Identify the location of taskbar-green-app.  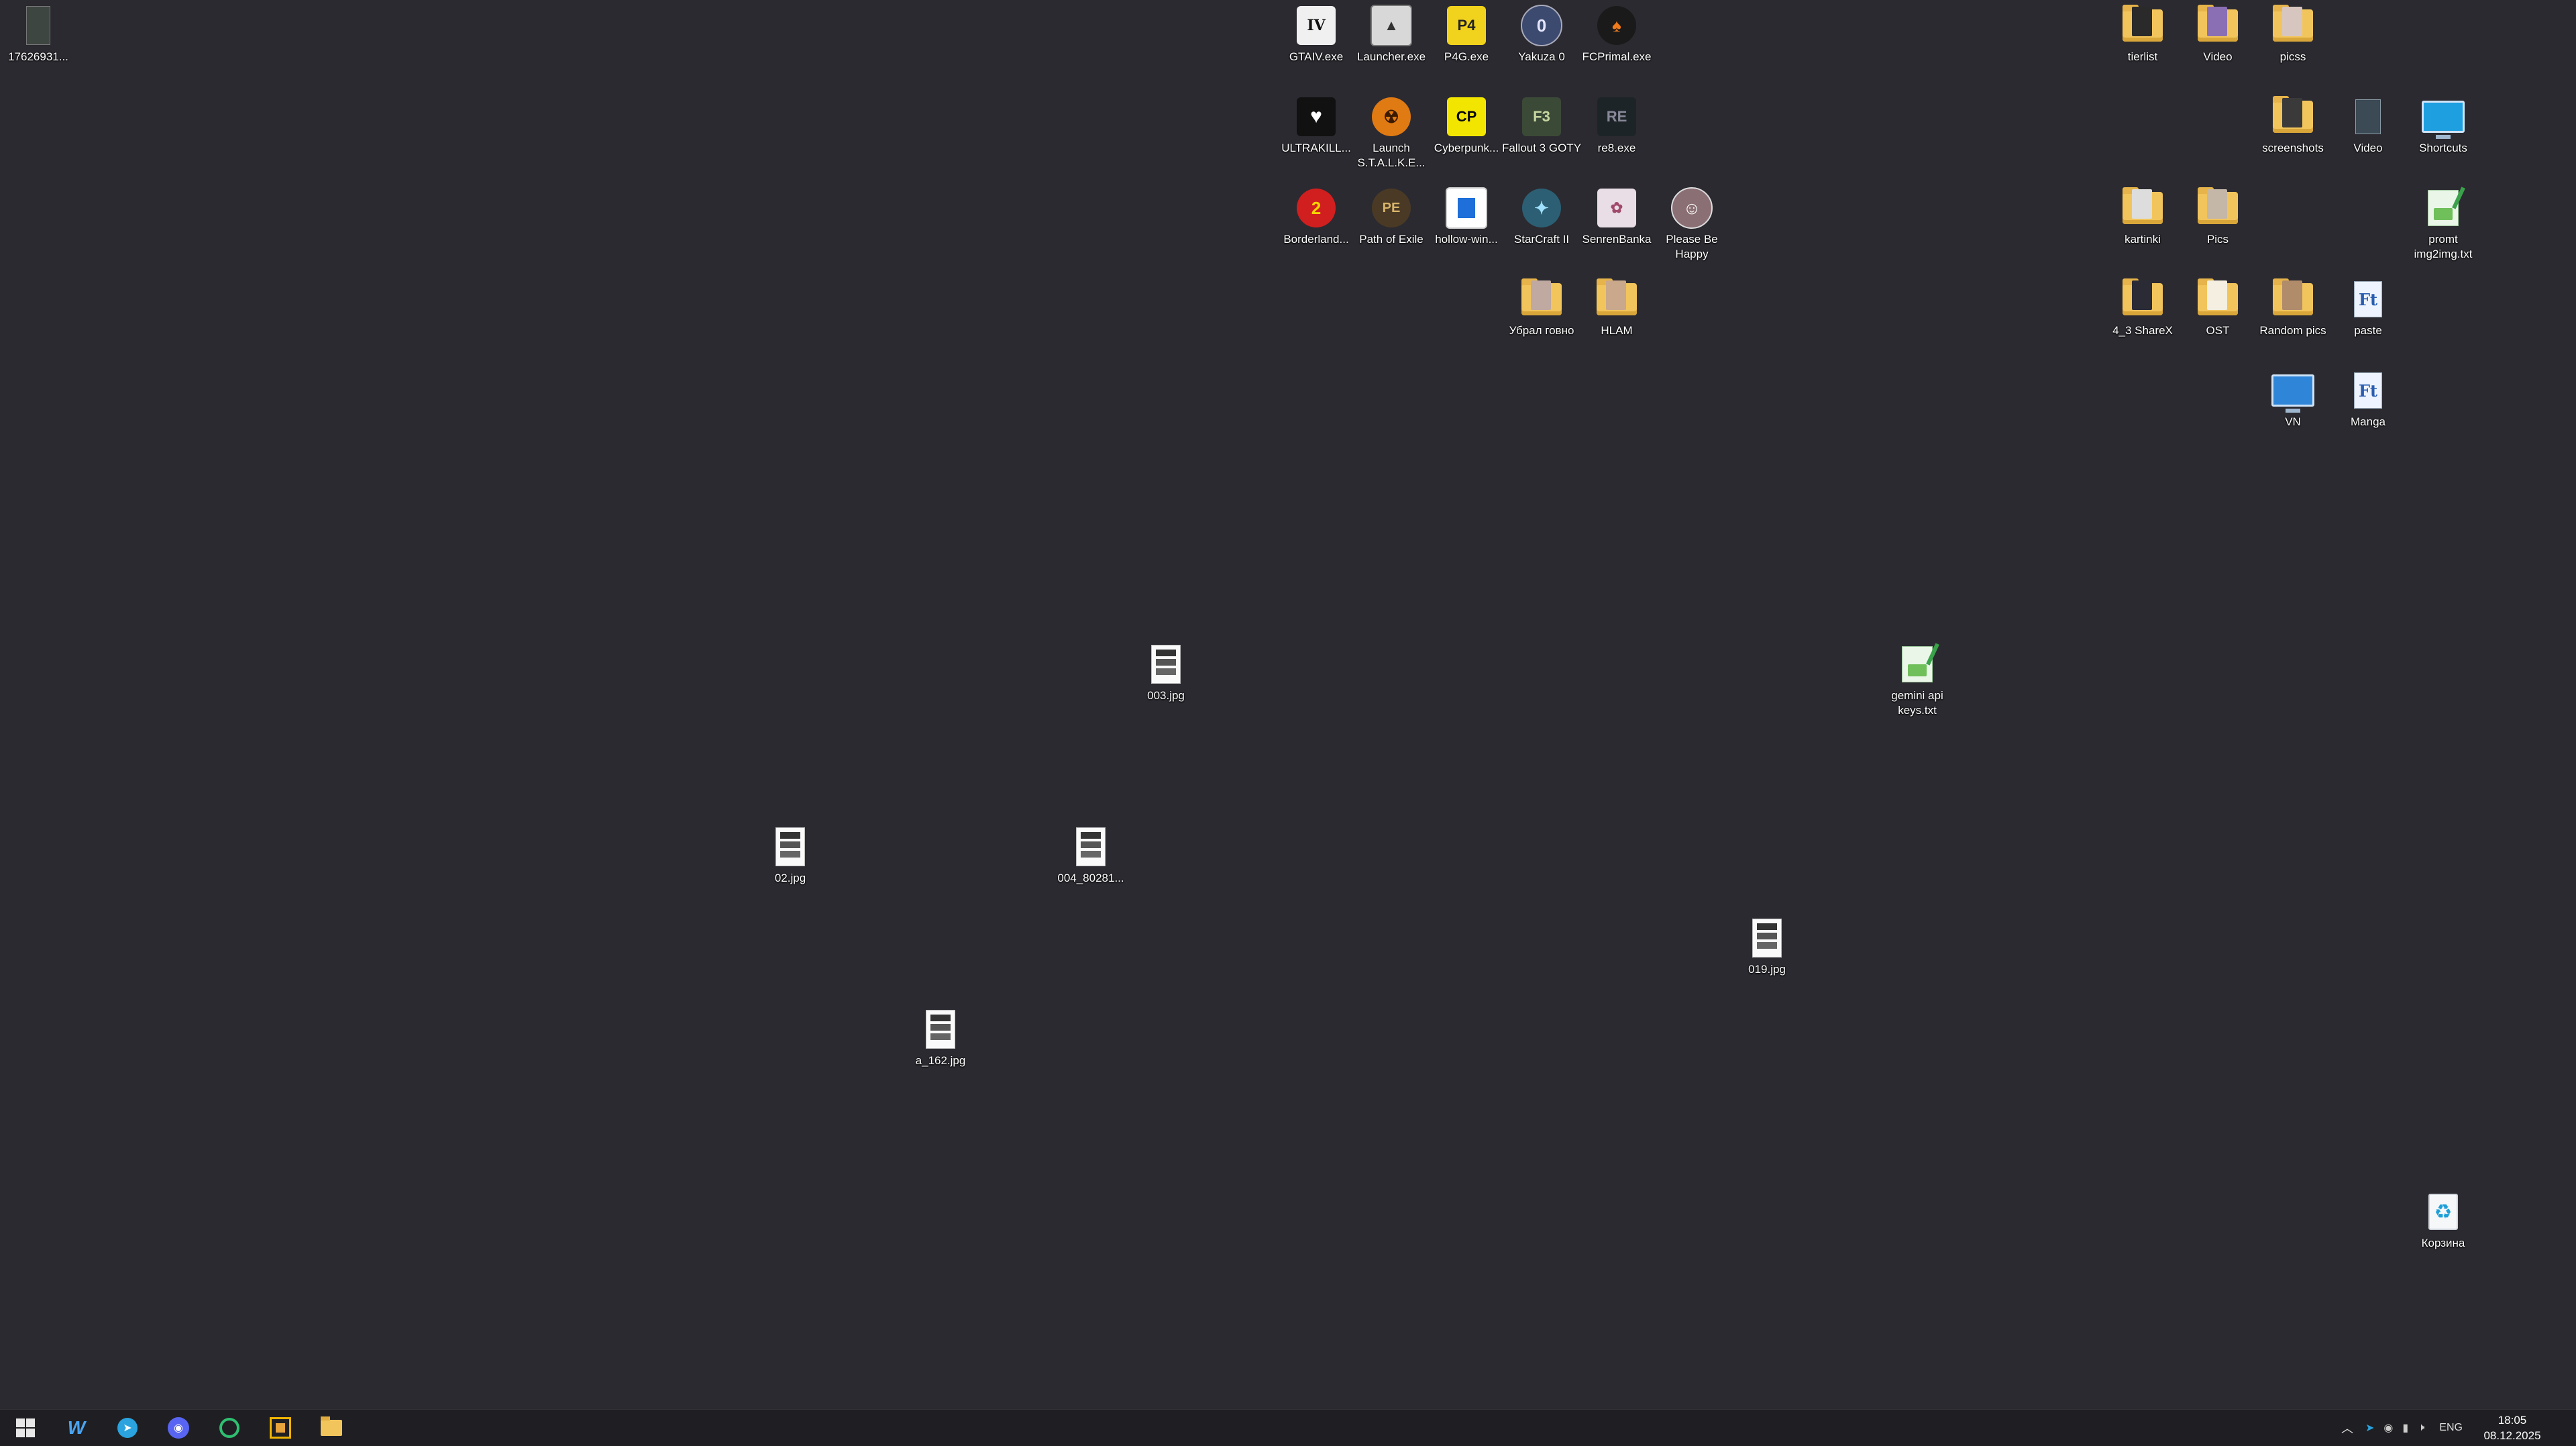
(229, 1427).